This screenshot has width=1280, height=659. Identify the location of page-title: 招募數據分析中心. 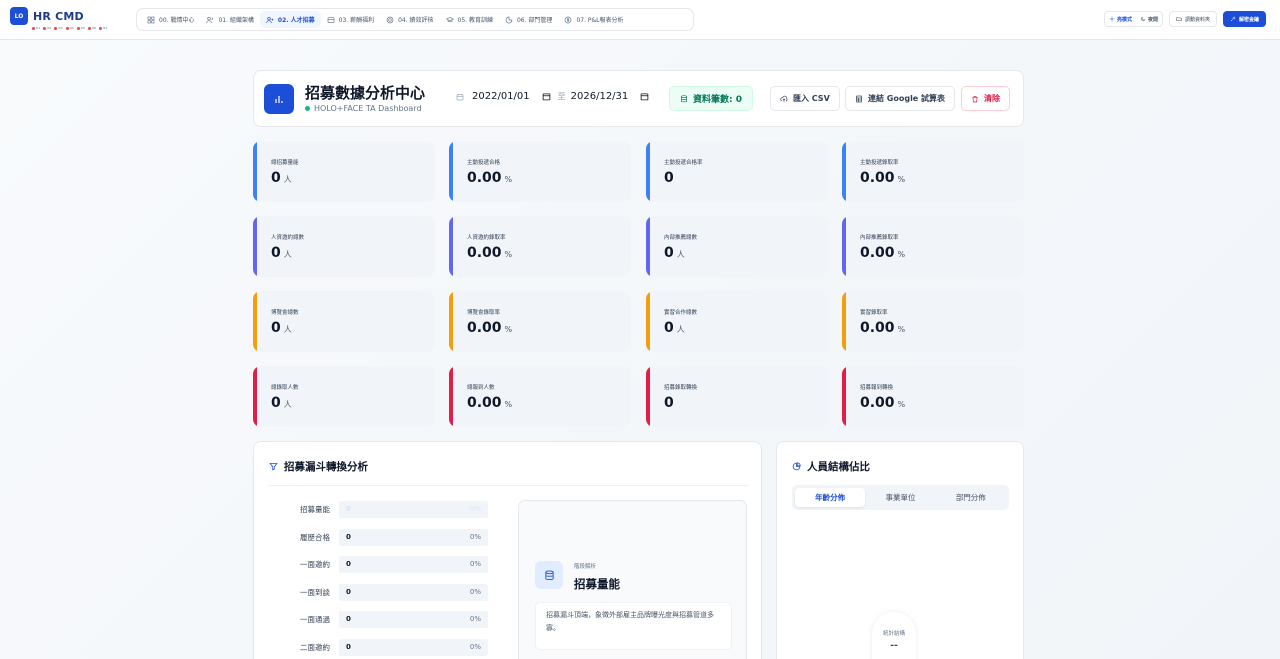
(365, 93).